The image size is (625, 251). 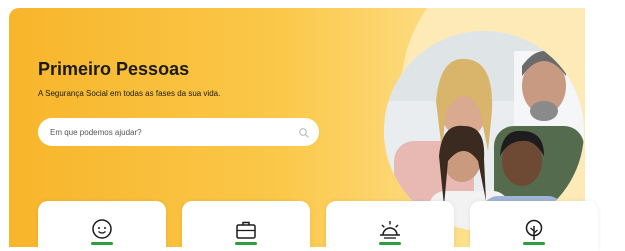 I want to click on page-title: Primeiro Pessoas, so click(x=114, y=69).